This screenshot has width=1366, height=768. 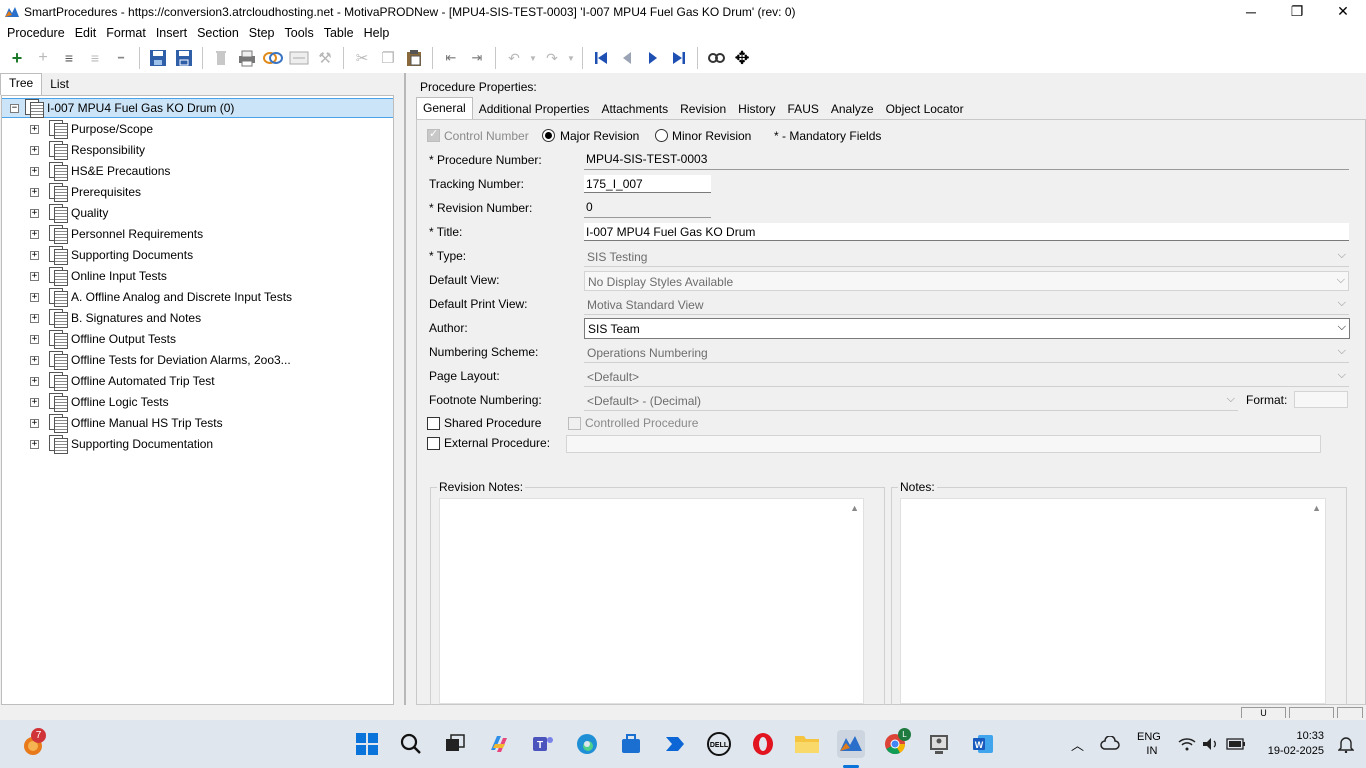 What do you see at coordinates (406, 389) in the screenshot?
I see `panel-splitter` at bounding box center [406, 389].